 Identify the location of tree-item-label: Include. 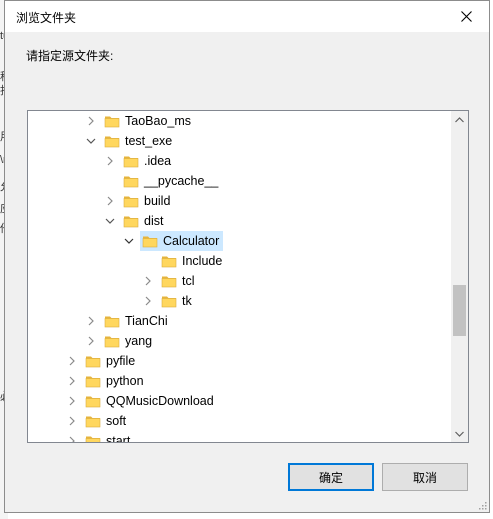
(202, 261).